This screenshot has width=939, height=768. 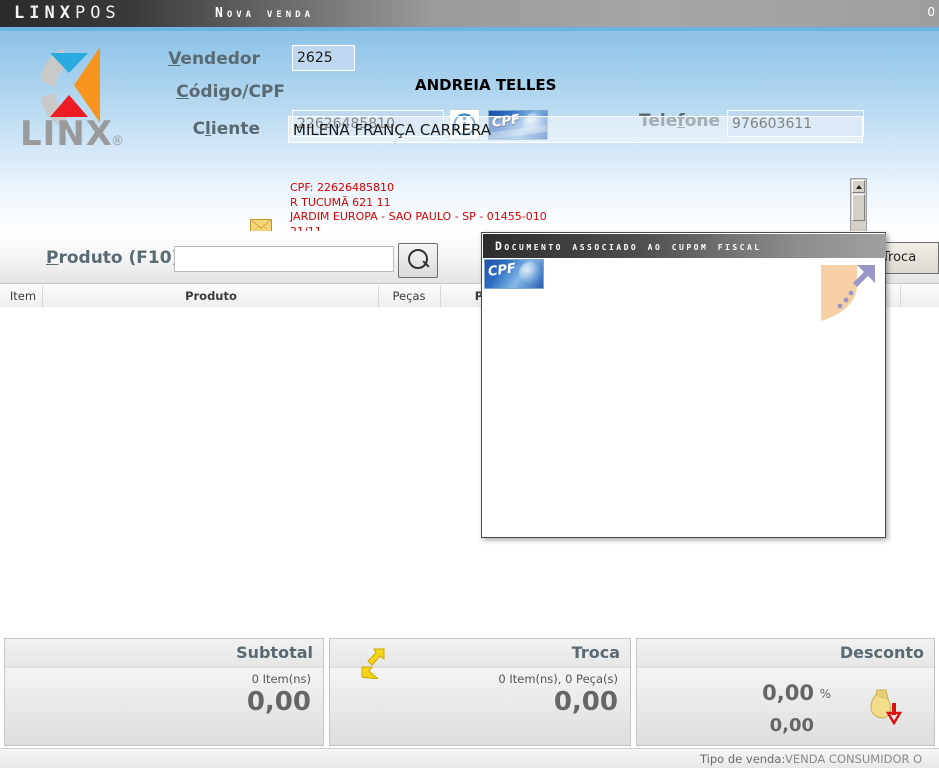 What do you see at coordinates (743, 759) in the screenshot?
I see `status-tipo-label: Tipo de venda:` at bounding box center [743, 759].